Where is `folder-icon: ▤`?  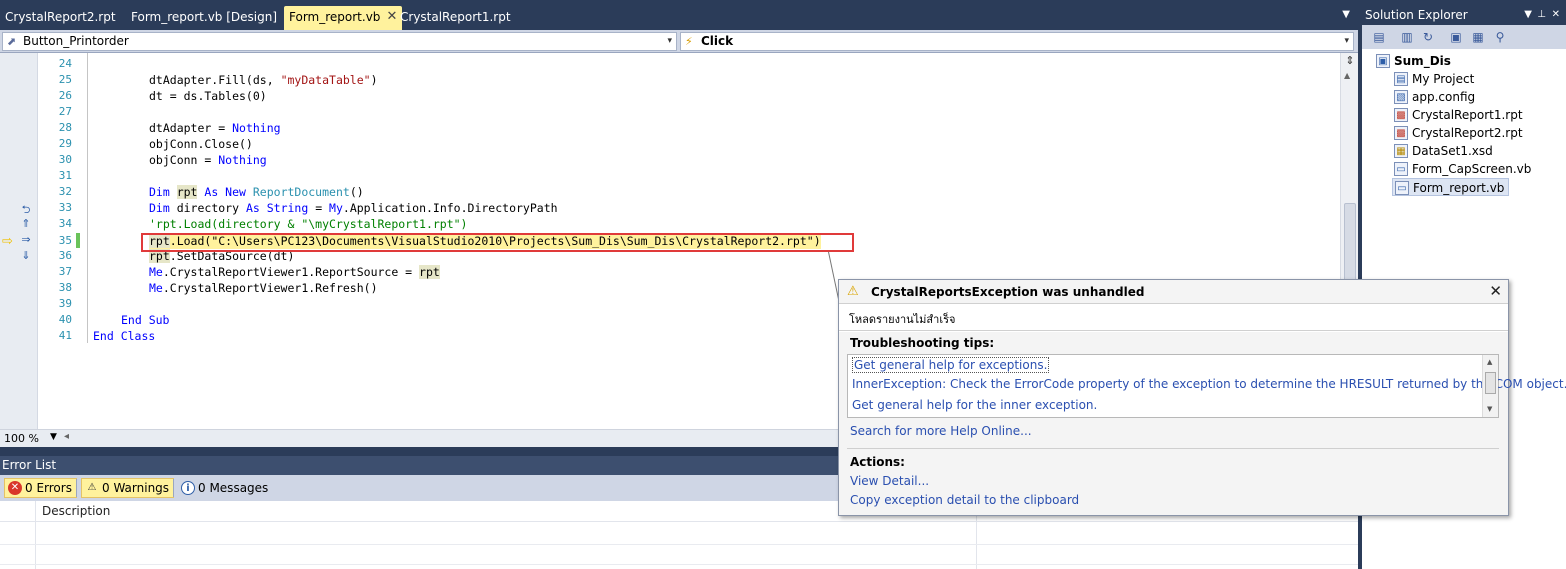
folder-icon: ▤ is located at coordinates (1401, 79).